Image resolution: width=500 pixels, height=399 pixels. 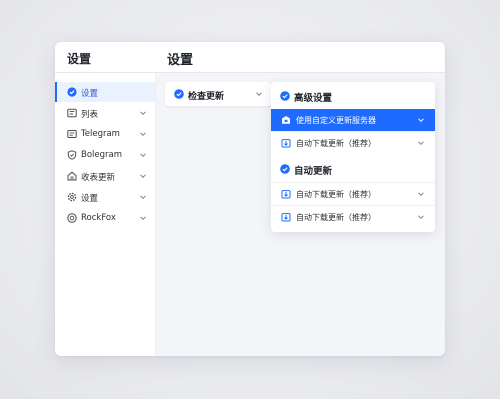 What do you see at coordinates (105, 197) in the screenshot?
I see `sidebar-item-settings-2: 设置` at bounding box center [105, 197].